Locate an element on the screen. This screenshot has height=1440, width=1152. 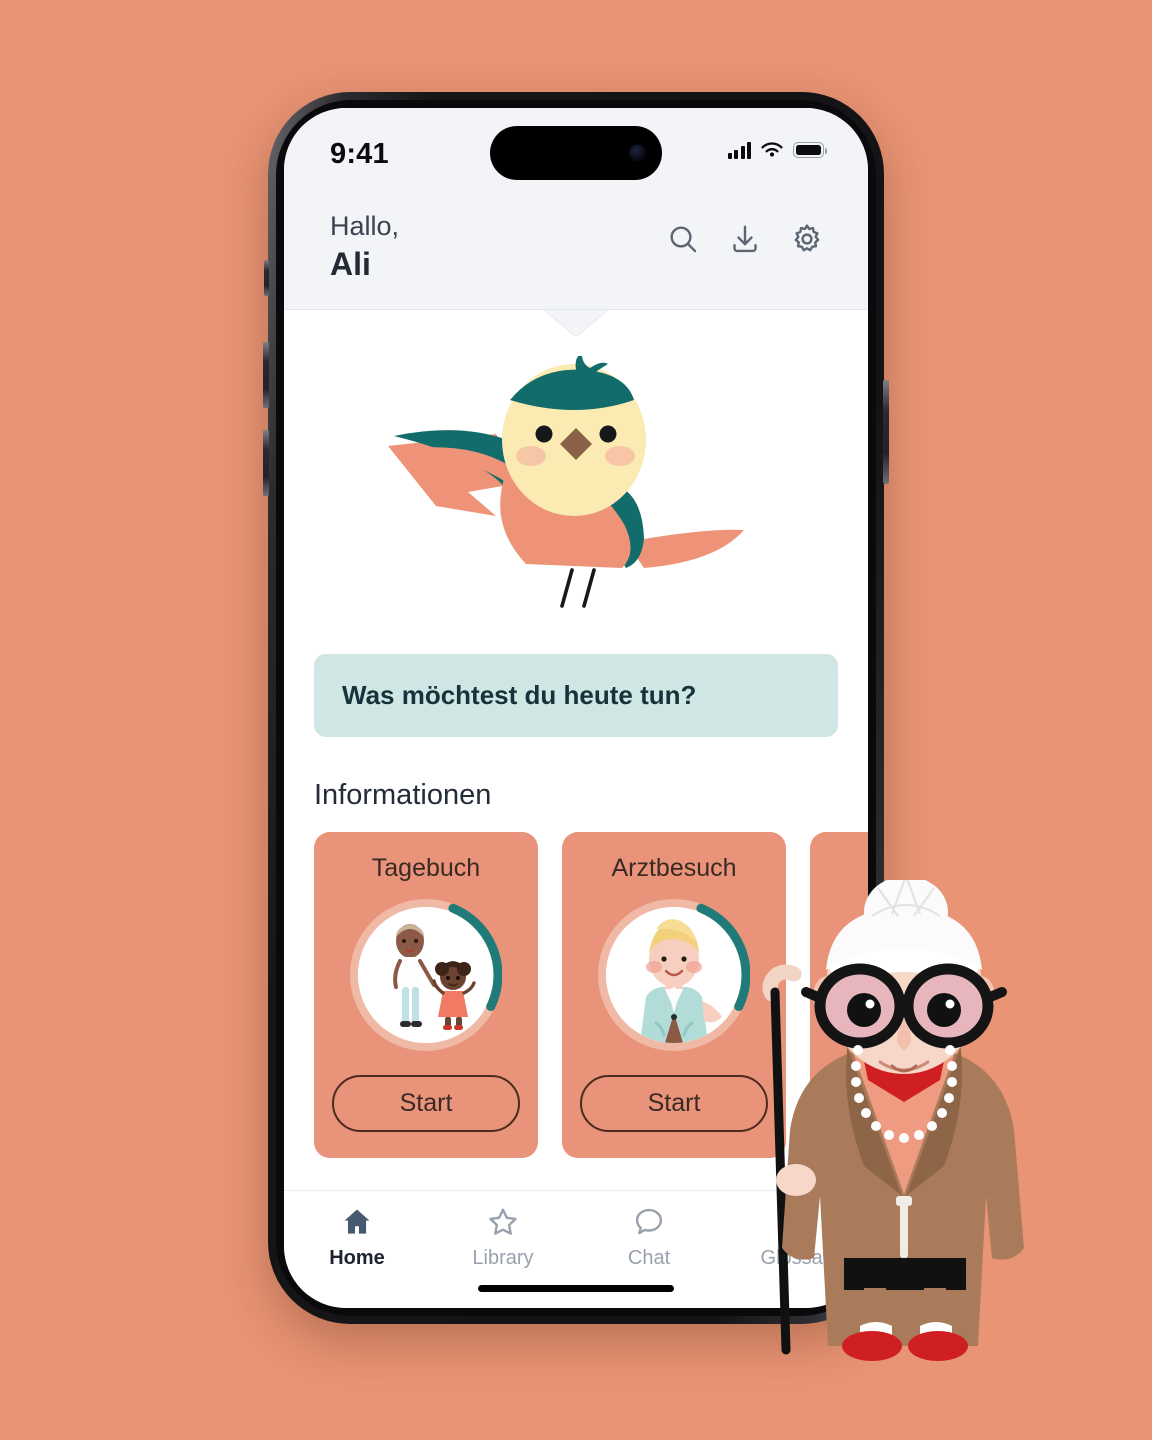
card-title: Tagebuch is located at coordinates (426, 867).